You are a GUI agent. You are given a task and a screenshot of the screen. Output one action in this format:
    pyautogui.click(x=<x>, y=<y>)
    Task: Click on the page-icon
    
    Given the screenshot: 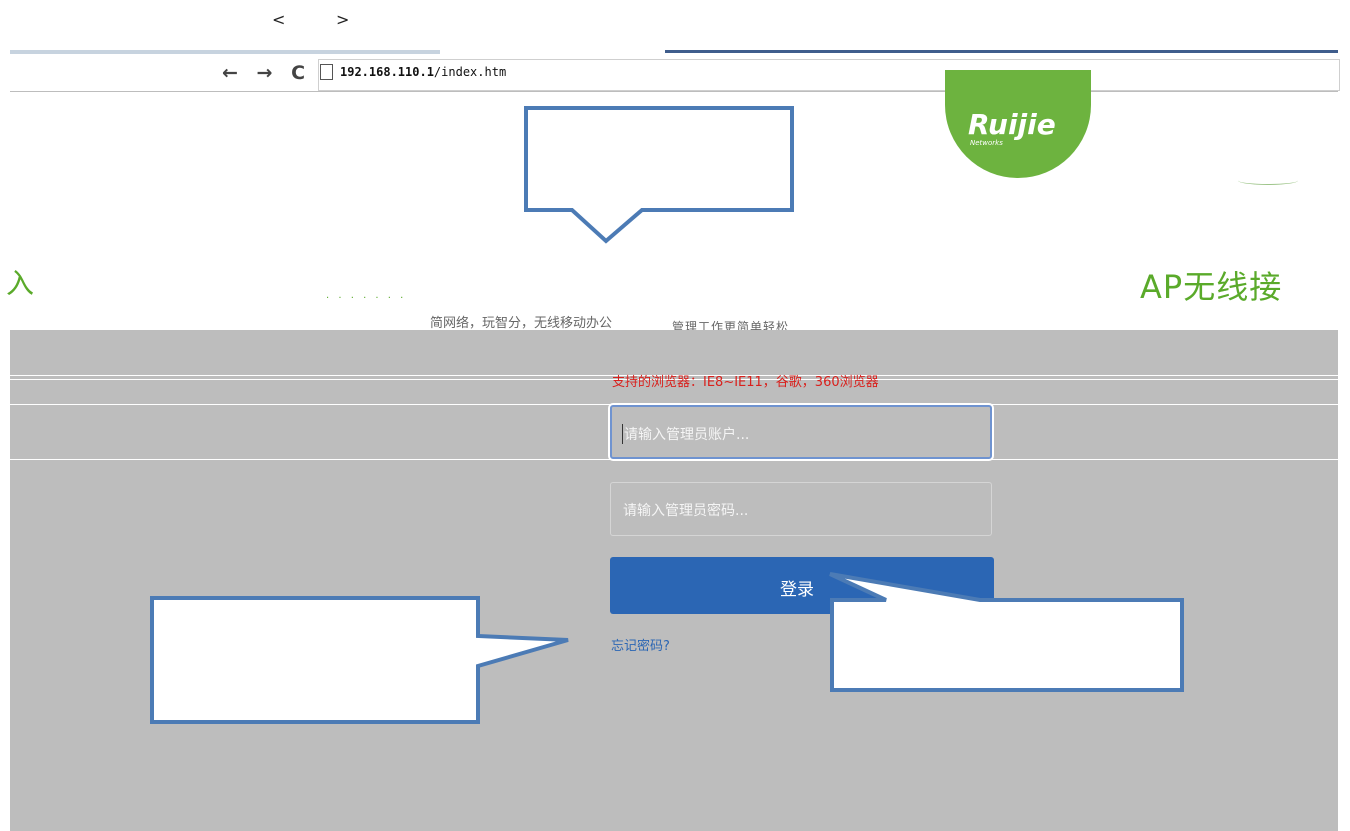 What is the action you would take?
    pyautogui.click(x=326, y=72)
    